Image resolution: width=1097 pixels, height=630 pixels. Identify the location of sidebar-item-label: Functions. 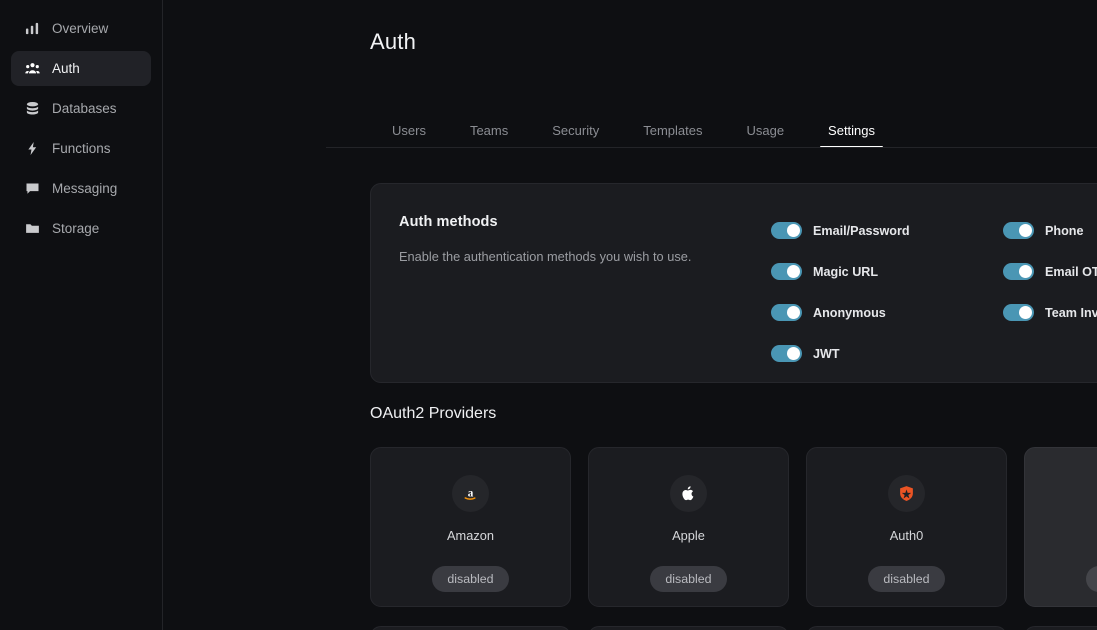
(81, 148).